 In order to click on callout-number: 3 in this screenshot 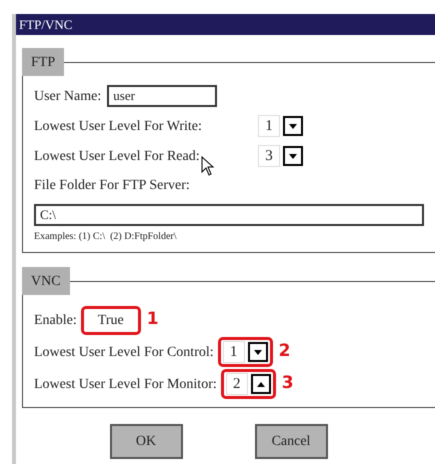, I will do `click(288, 384)`.